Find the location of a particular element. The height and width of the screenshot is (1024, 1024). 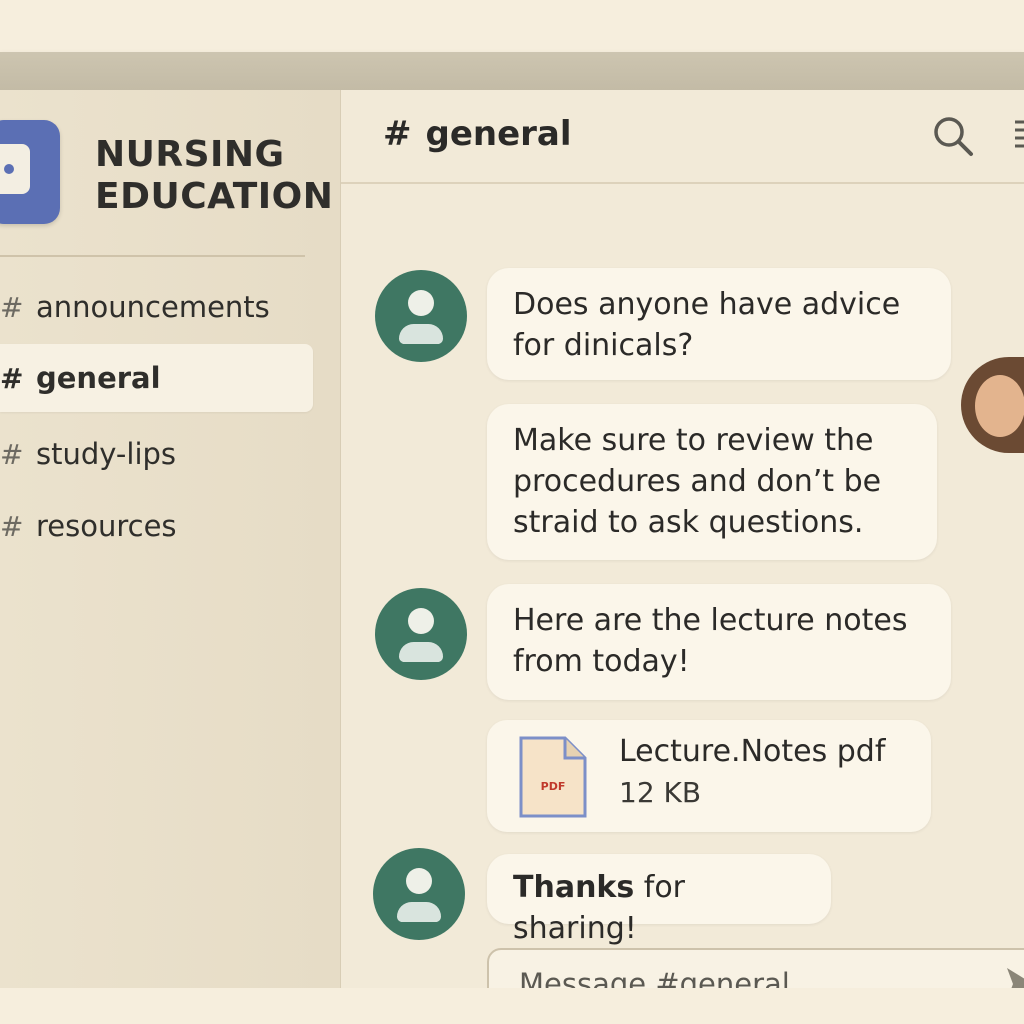

message-bubble: Here are the lecture notes from today! is located at coordinates (719, 642).